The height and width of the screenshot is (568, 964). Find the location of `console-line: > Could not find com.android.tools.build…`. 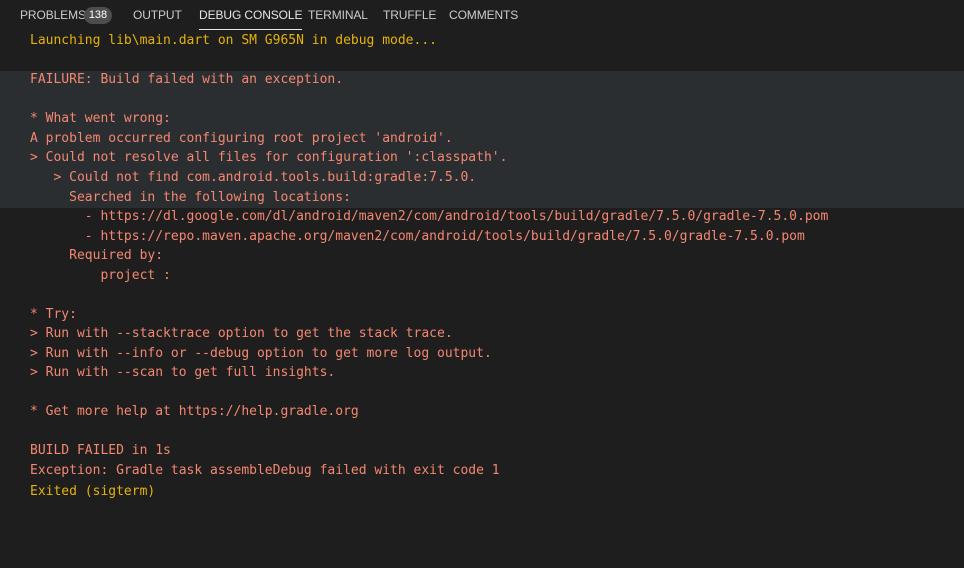

console-line: > Could not find com.android.tools.build… is located at coordinates (253, 177).